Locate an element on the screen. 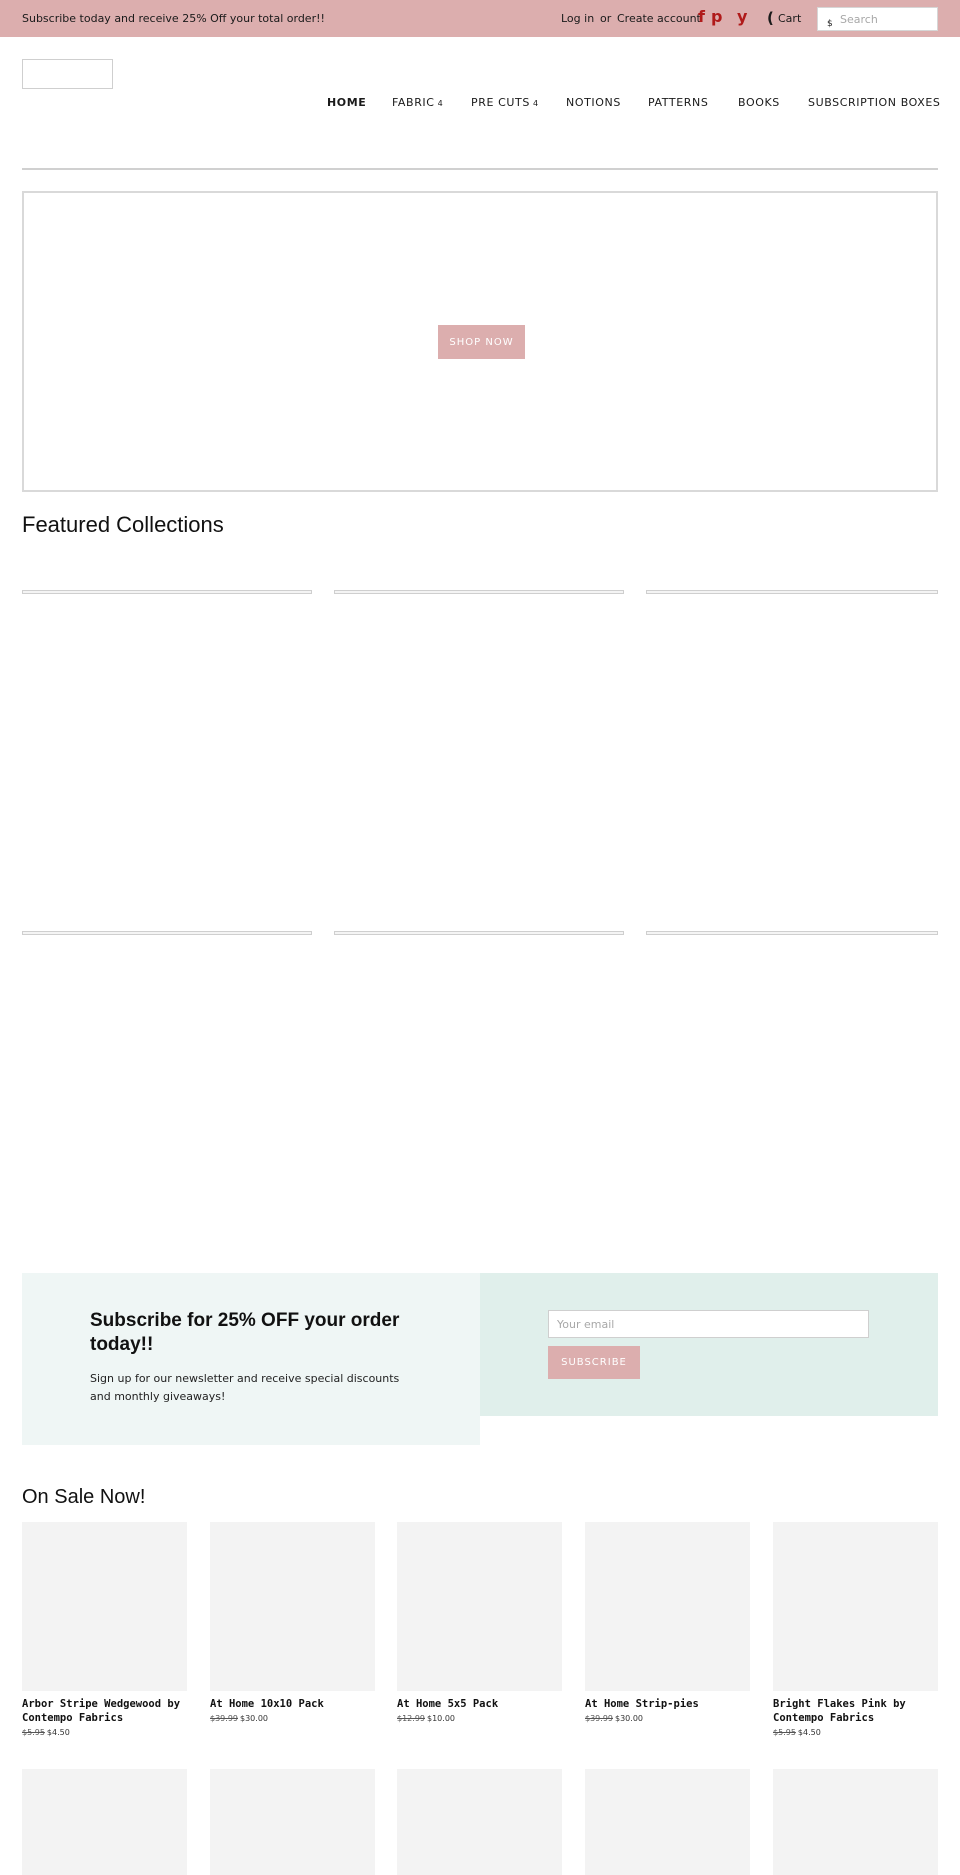 Image resolution: width=960 pixels, height=1875 pixels. create-account-link: Create account is located at coordinates (659, 18).